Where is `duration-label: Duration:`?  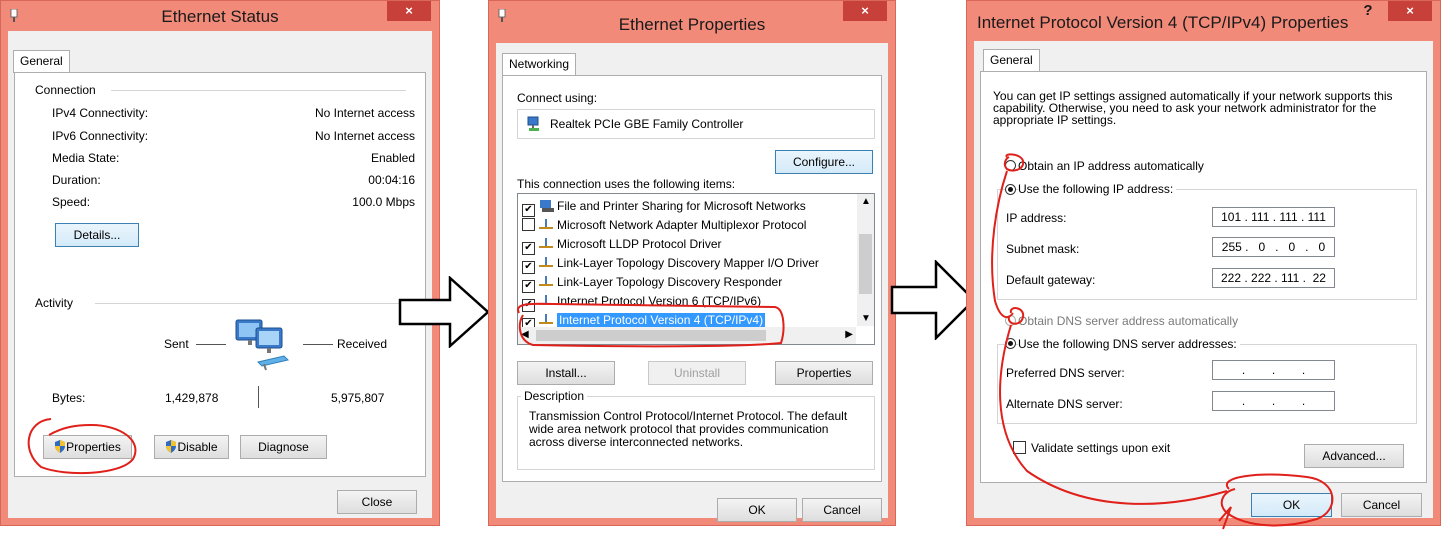
duration-label: Duration: is located at coordinates (76, 180).